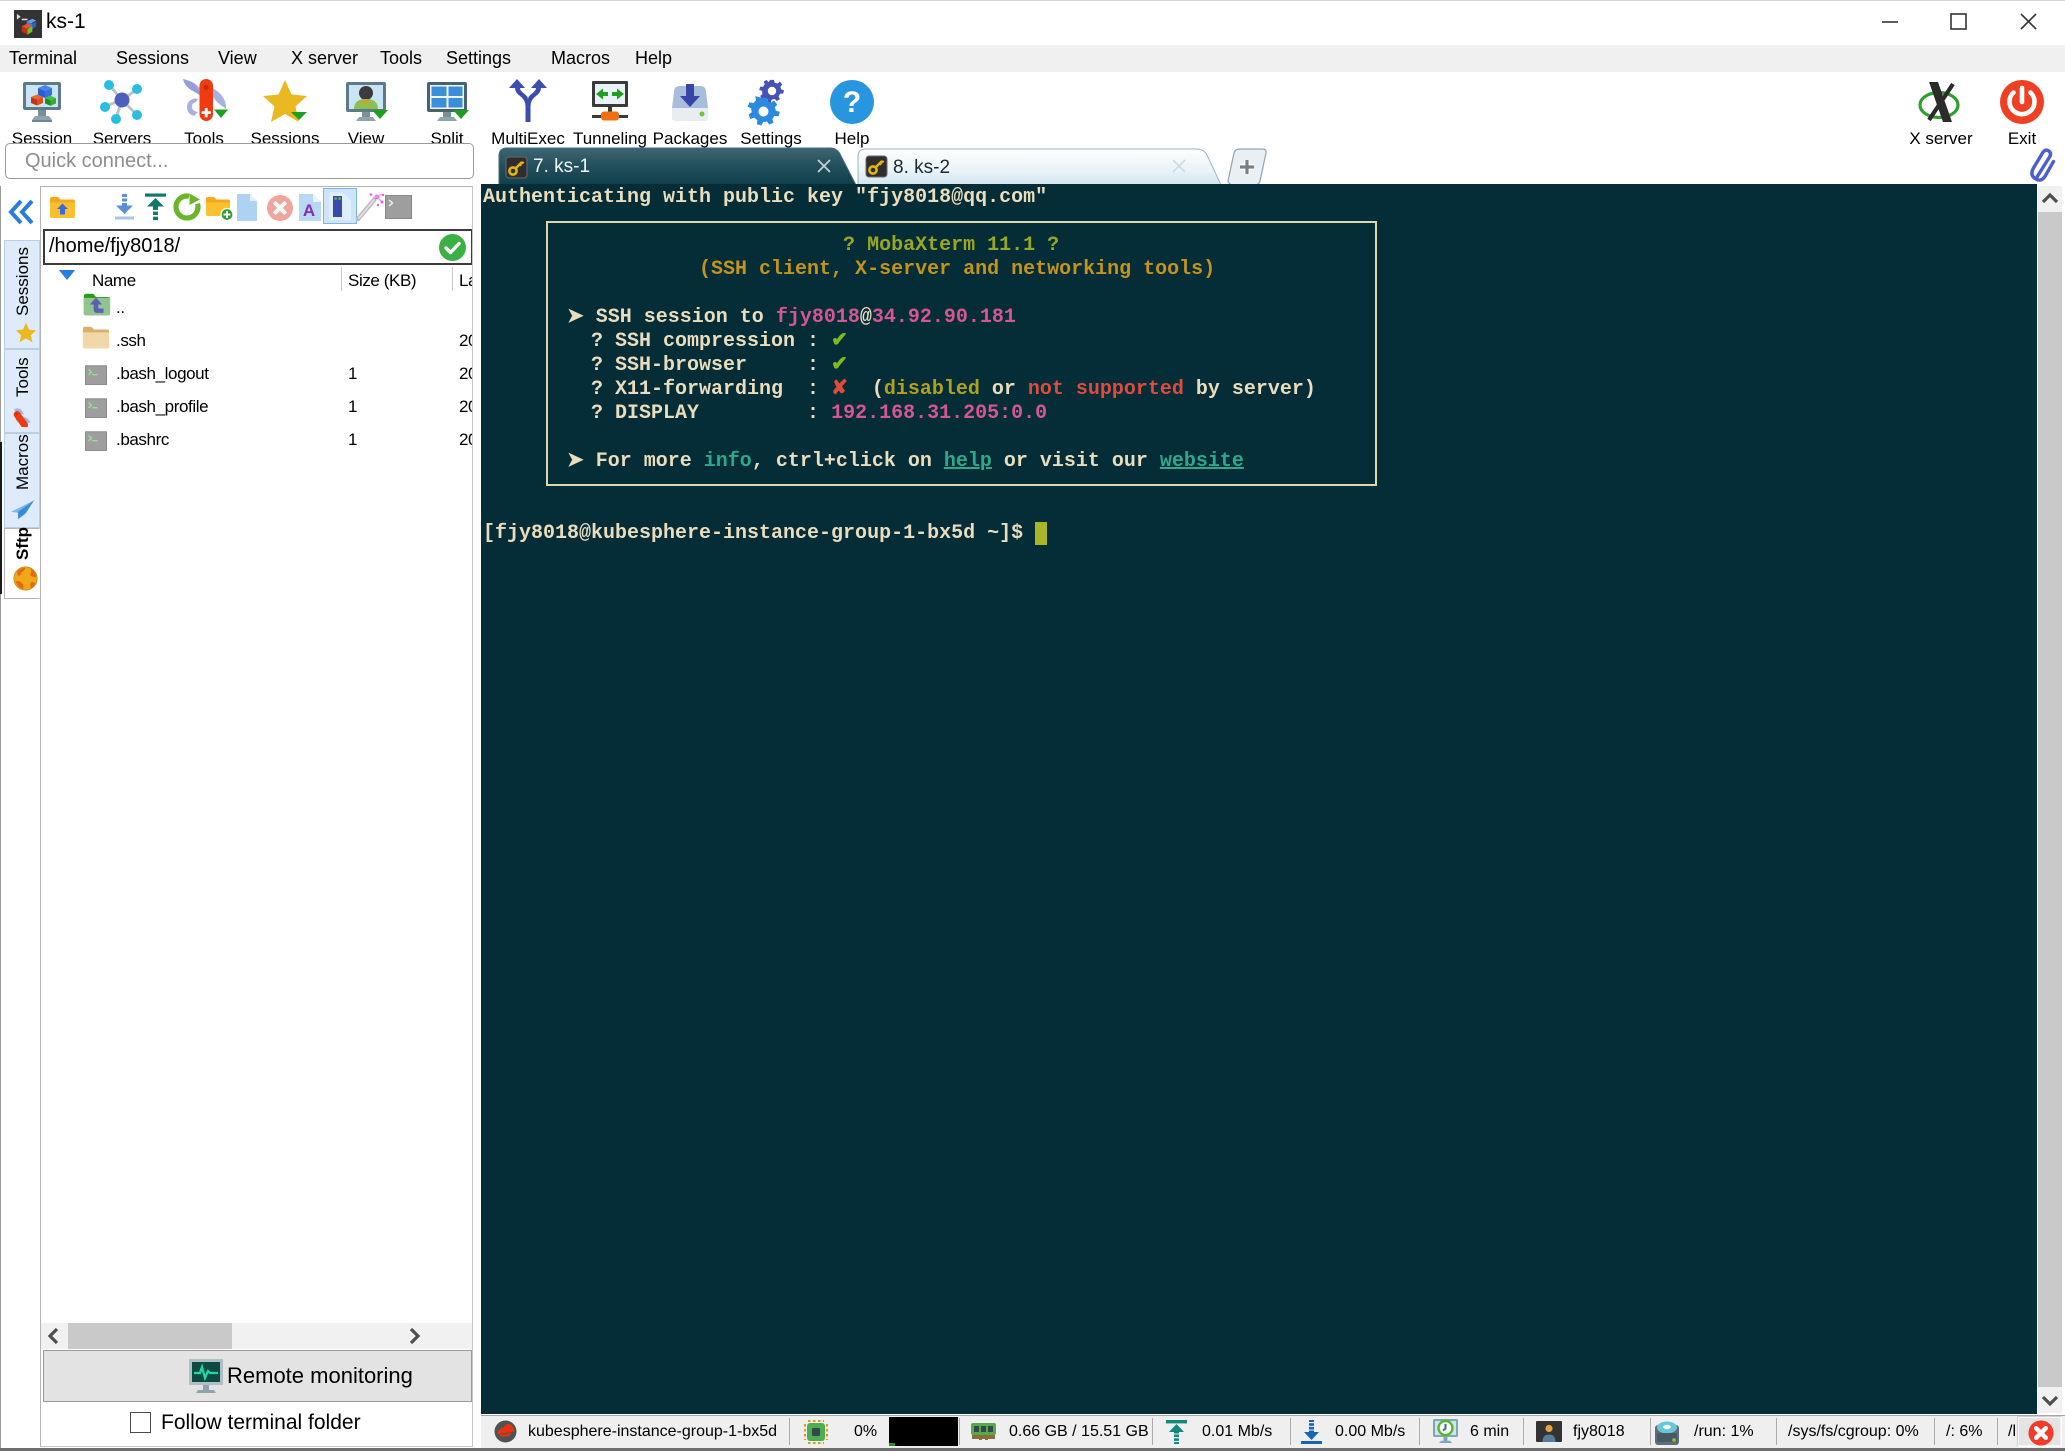  Describe the element at coordinates (561, 166) in the screenshot. I see `svg-text: 7. ks-1` at that location.